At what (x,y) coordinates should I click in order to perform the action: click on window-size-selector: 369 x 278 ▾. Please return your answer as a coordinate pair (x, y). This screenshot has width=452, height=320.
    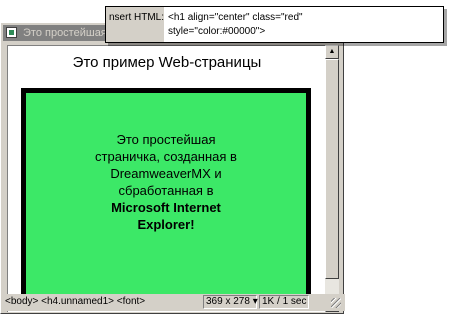
    Looking at the image, I should click on (230, 302).